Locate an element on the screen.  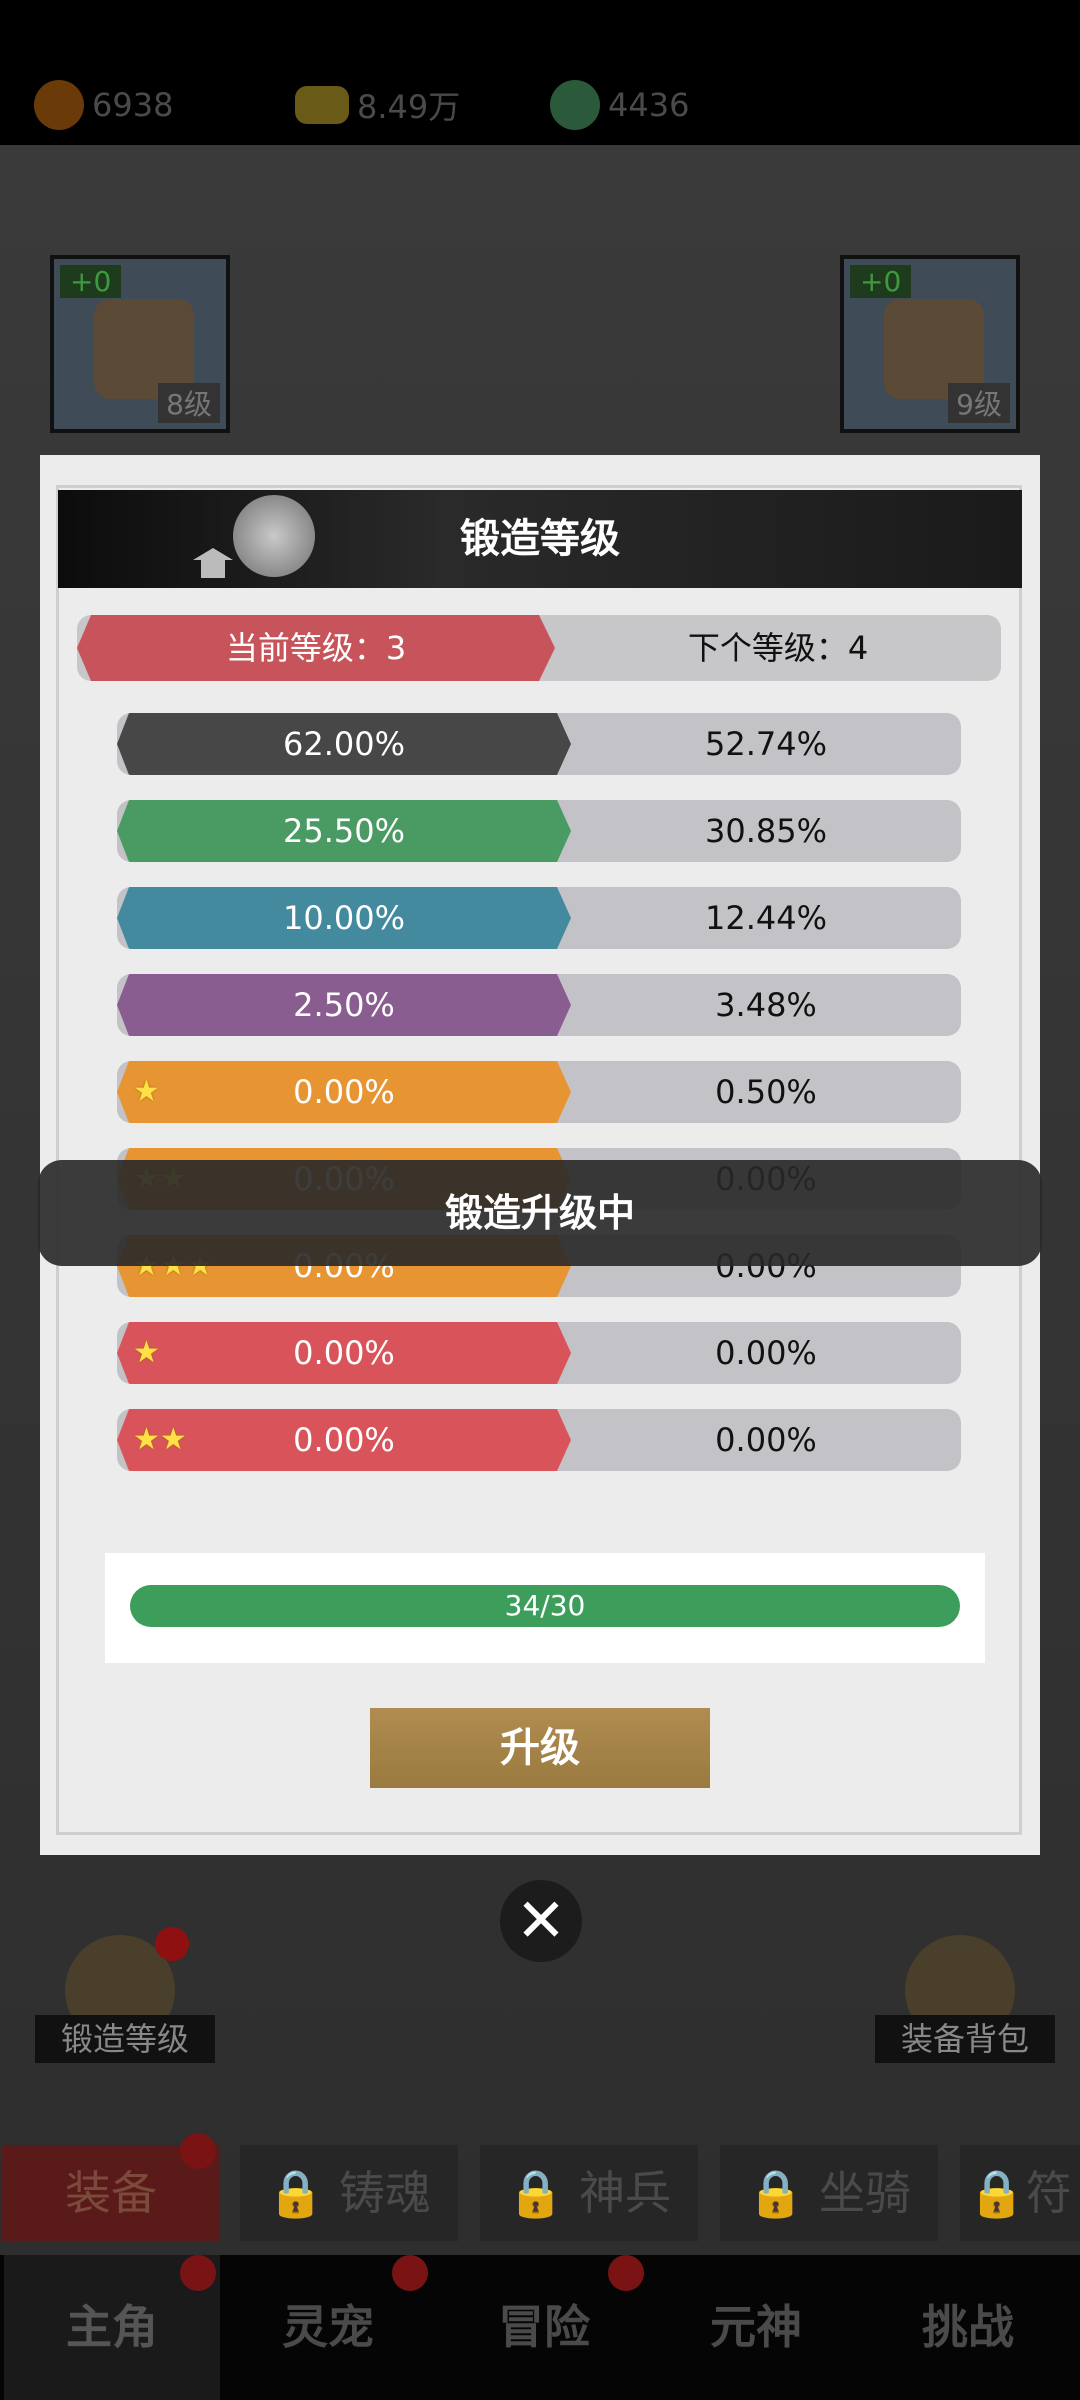
next-rate: 3.48% is located at coordinates (766, 1005).